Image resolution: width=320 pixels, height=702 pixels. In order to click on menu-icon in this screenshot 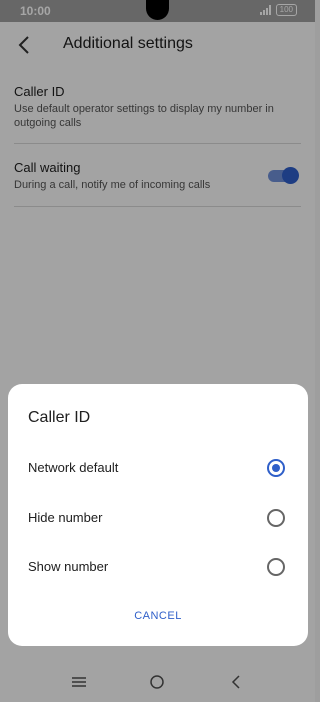, I will do `click(79, 682)`.